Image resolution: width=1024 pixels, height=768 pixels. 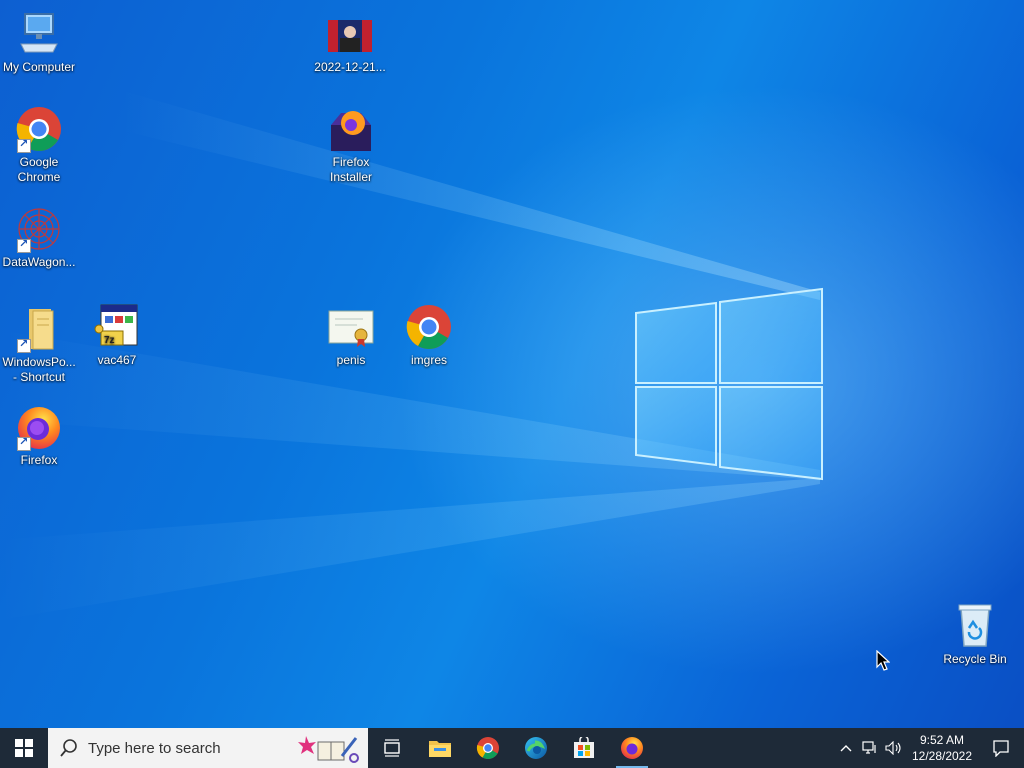 I want to click on notification-icon, so click(x=1001, y=748).